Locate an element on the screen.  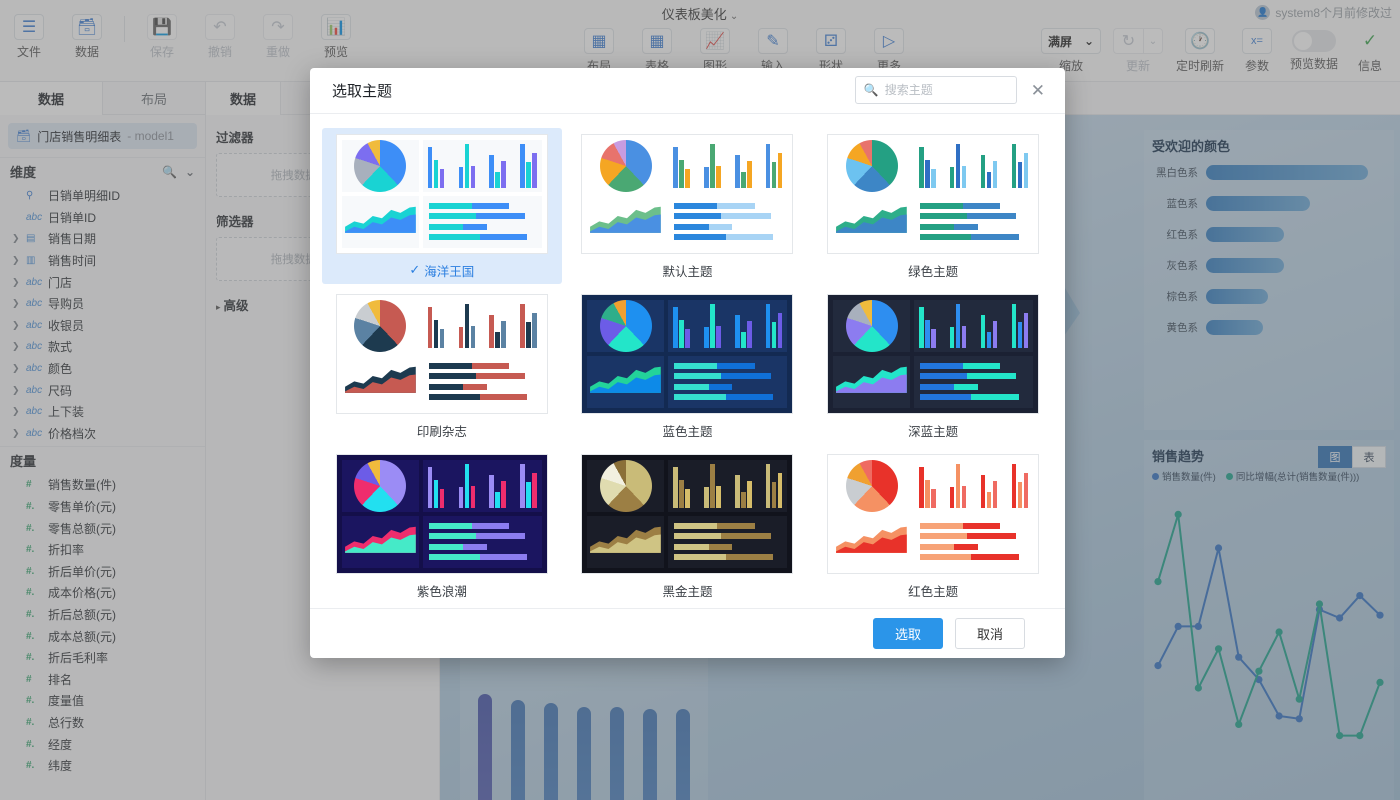
theme-name-text: 紫色浪潮 is located at coordinates (441, 591).